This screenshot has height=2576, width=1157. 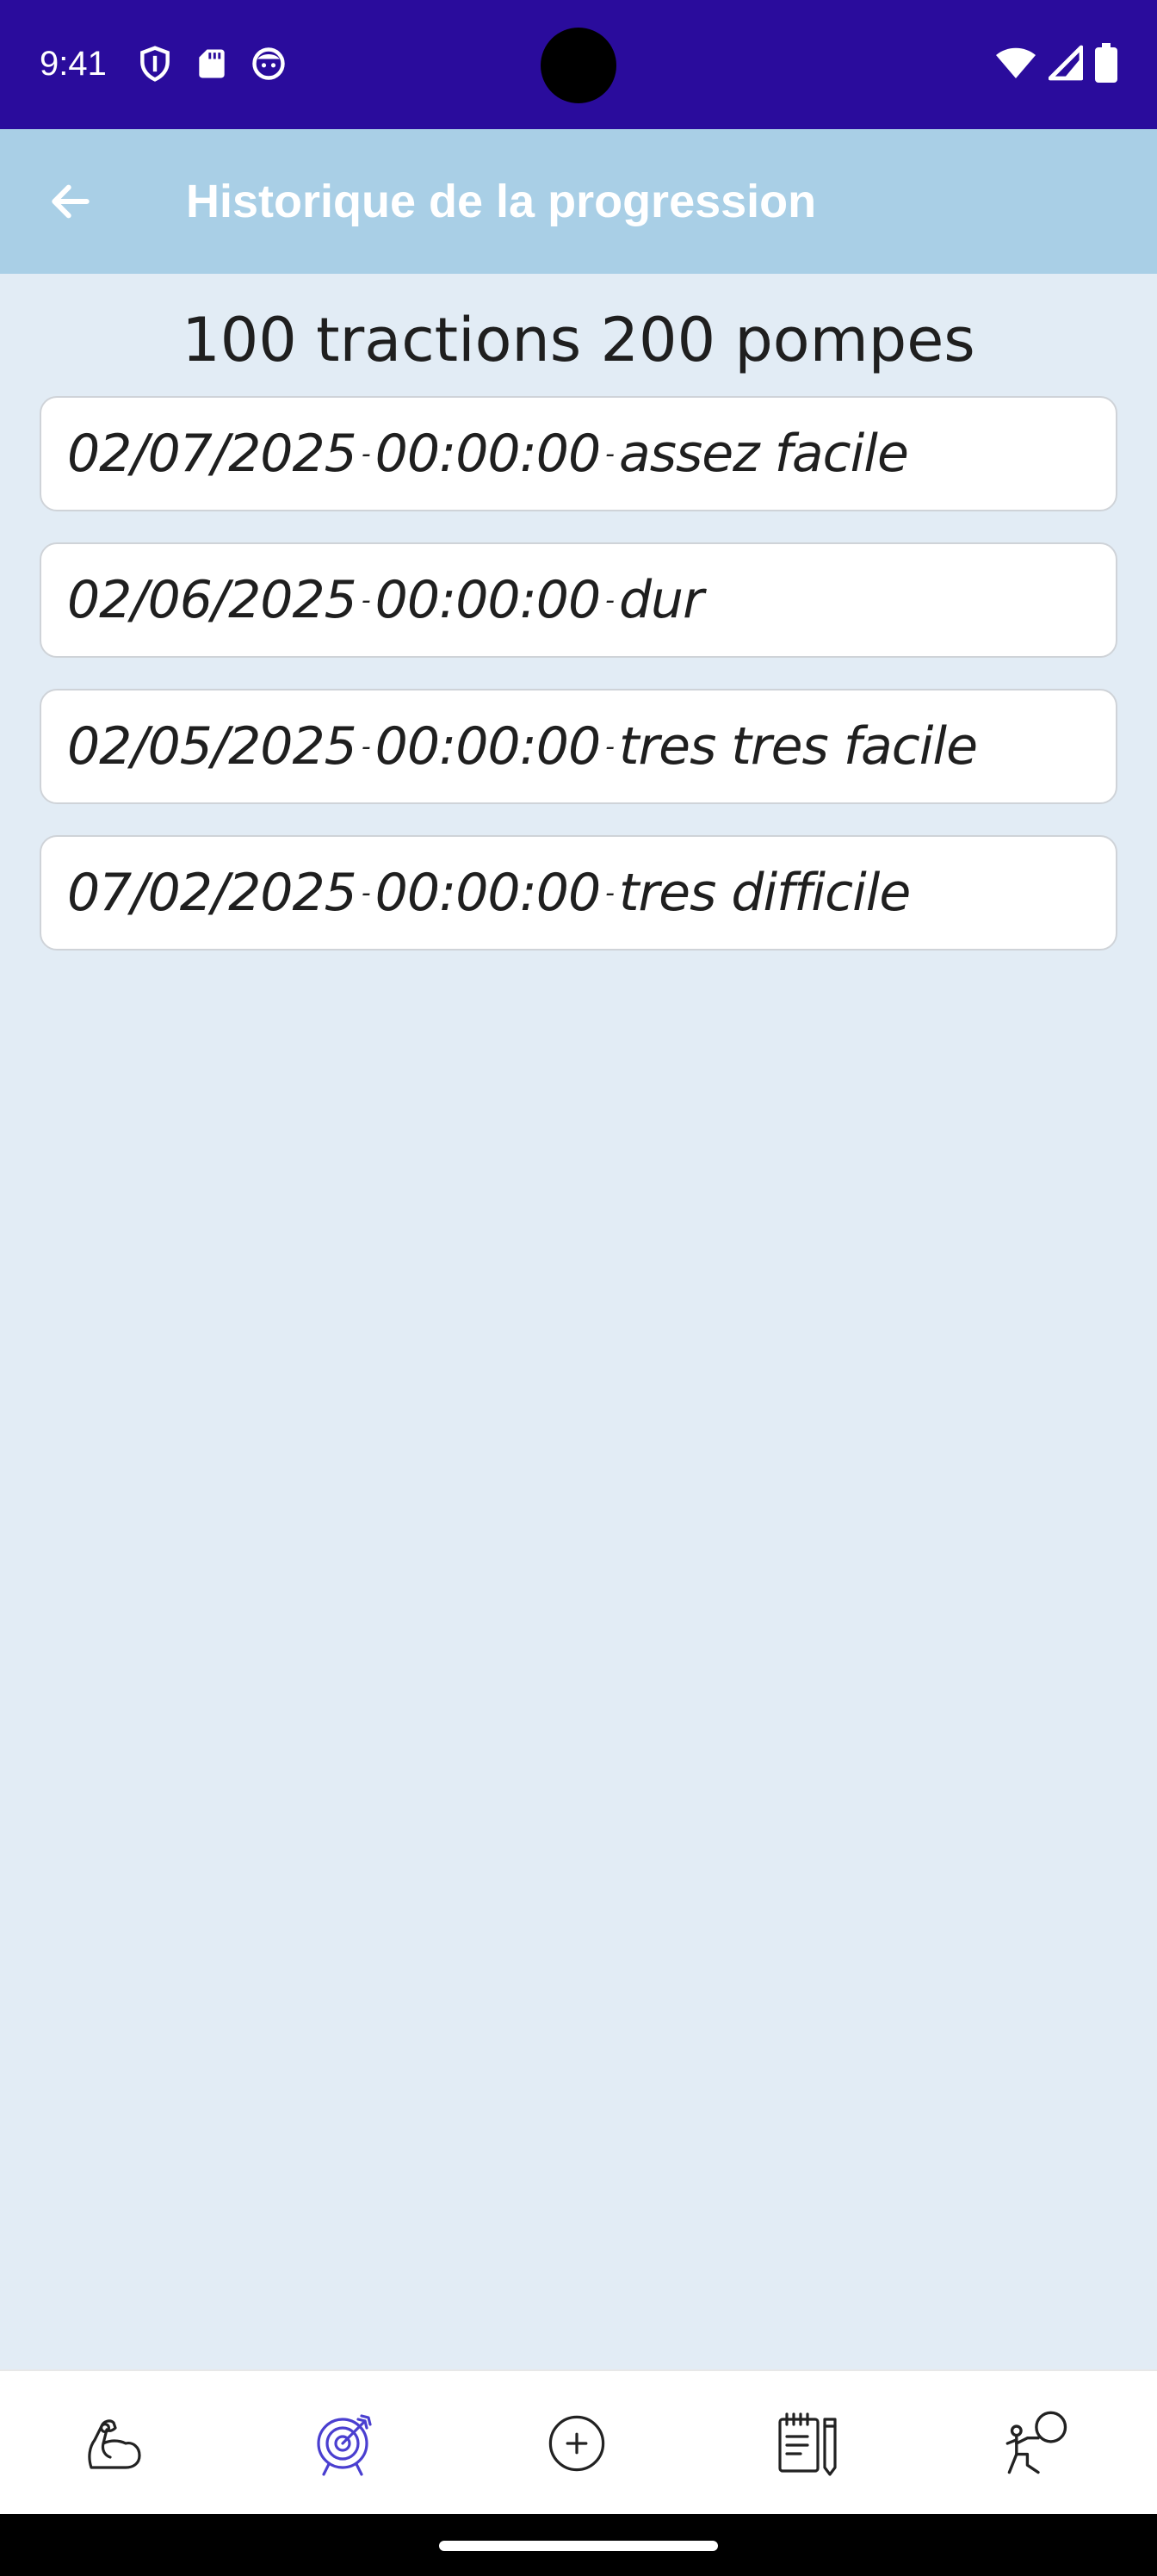 What do you see at coordinates (1066, 63) in the screenshot?
I see `signal-icon` at bounding box center [1066, 63].